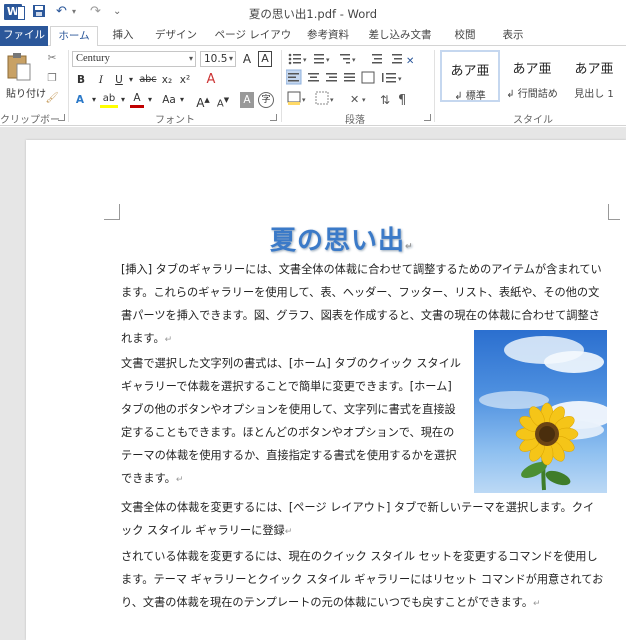  Describe the element at coordinates (123, 36) in the screenshot. I see `tab-insert: 挿入` at that location.